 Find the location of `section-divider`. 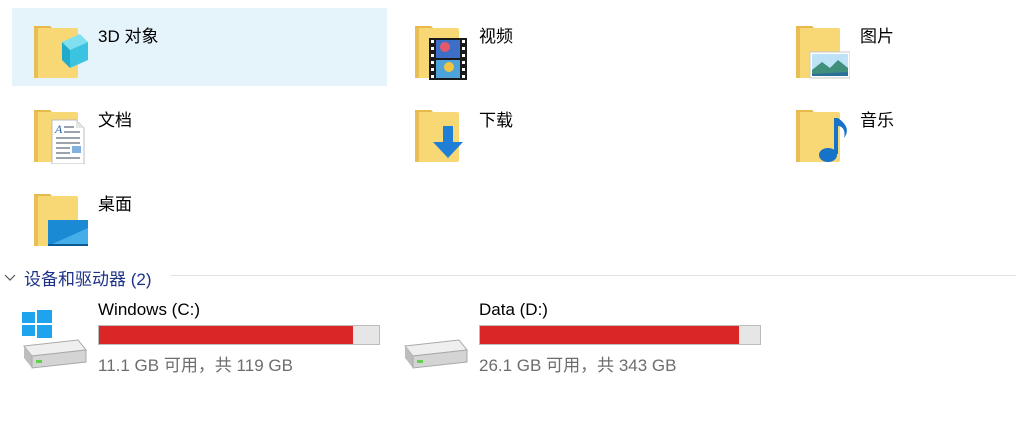

section-divider is located at coordinates (593, 275).